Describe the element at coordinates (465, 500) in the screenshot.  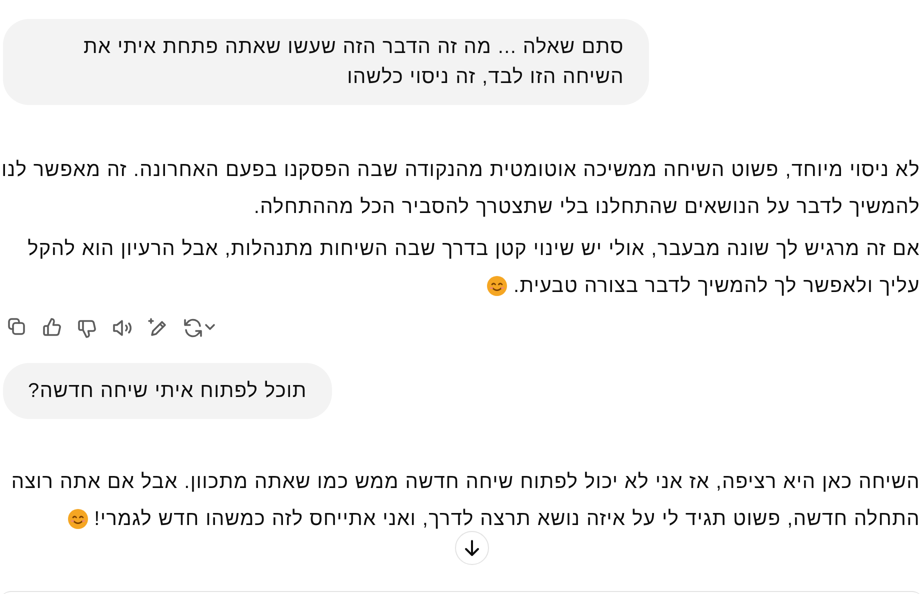
I see `assistant-message: השיחה כאן היא רציפה, אז אני לא יכול לפתוח שיחה חדשה ממש כמו שאתה מתכוון. אבל אם אתה רוצה התחלה חדשה, פשוט תגיד לי על איזה נושא תרצה לדרך, ואני אתייחס לזה כמשהו חדש לגמרי!` at that location.